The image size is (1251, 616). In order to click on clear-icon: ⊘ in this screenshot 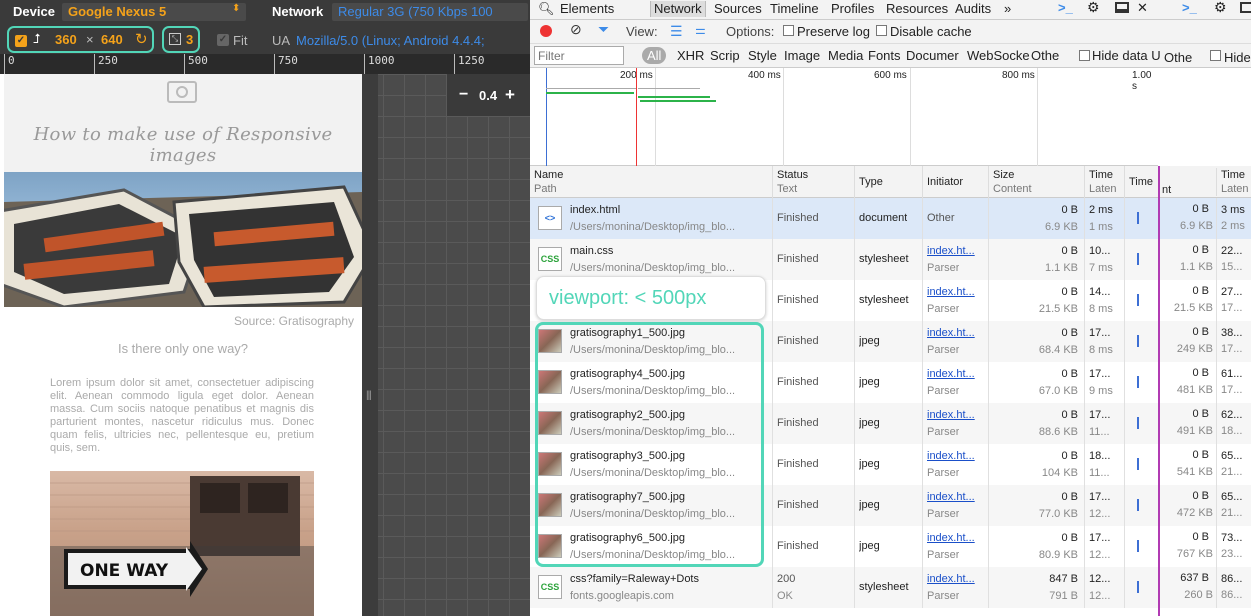, I will do `click(576, 29)`.